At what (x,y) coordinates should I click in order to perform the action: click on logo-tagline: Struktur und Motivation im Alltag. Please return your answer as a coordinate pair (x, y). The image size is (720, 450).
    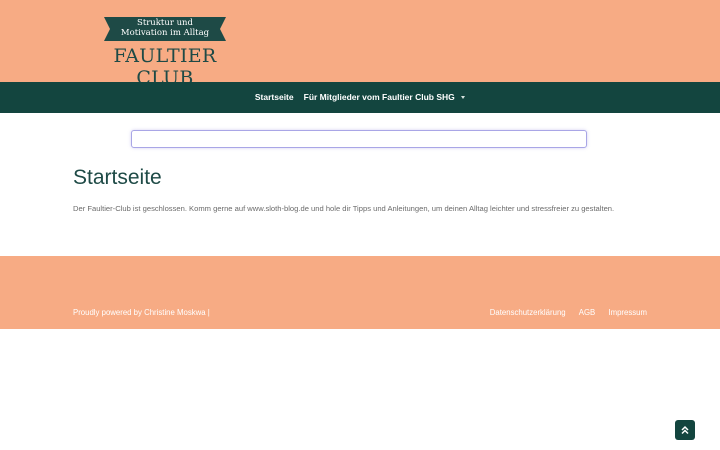
    Looking at the image, I should click on (165, 28).